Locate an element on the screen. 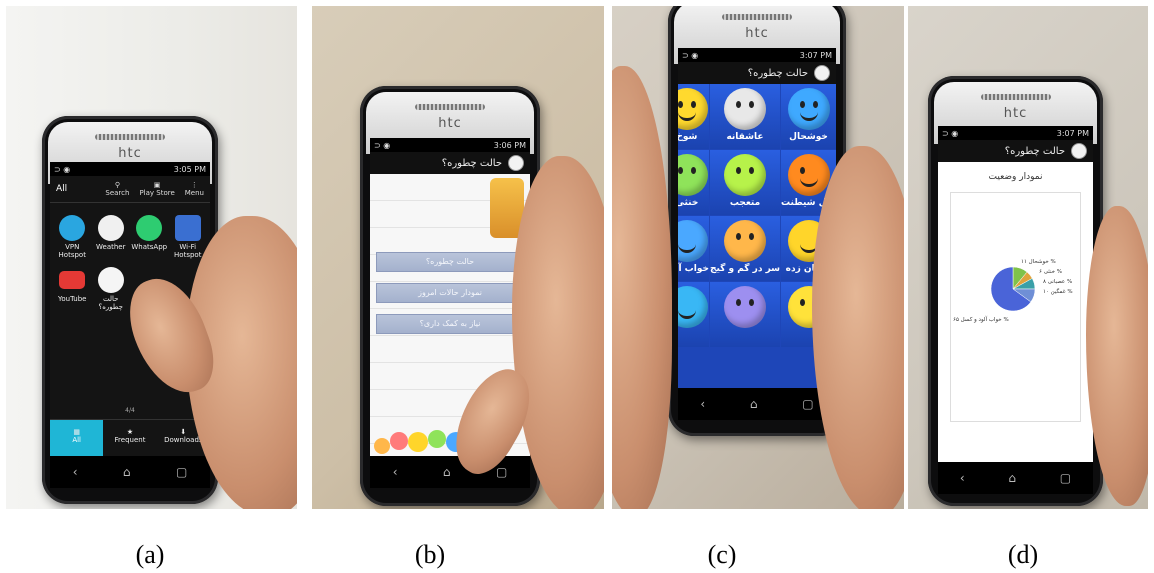 This screenshot has width=1154, height=573. mood-neutral: خنثی is located at coordinates (693, 182).